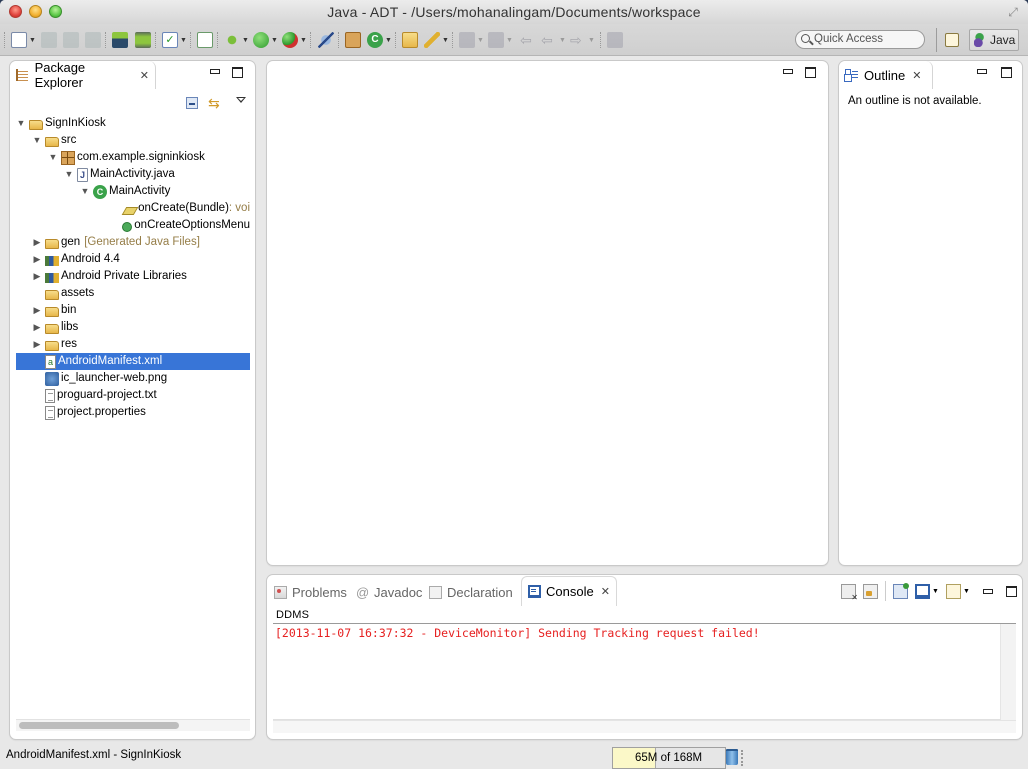 This screenshot has height=769, width=1028. What do you see at coordinates (120, 40) in the screenshot?
I see `android-sdk-manager-button` at bounding box center [120, 40].